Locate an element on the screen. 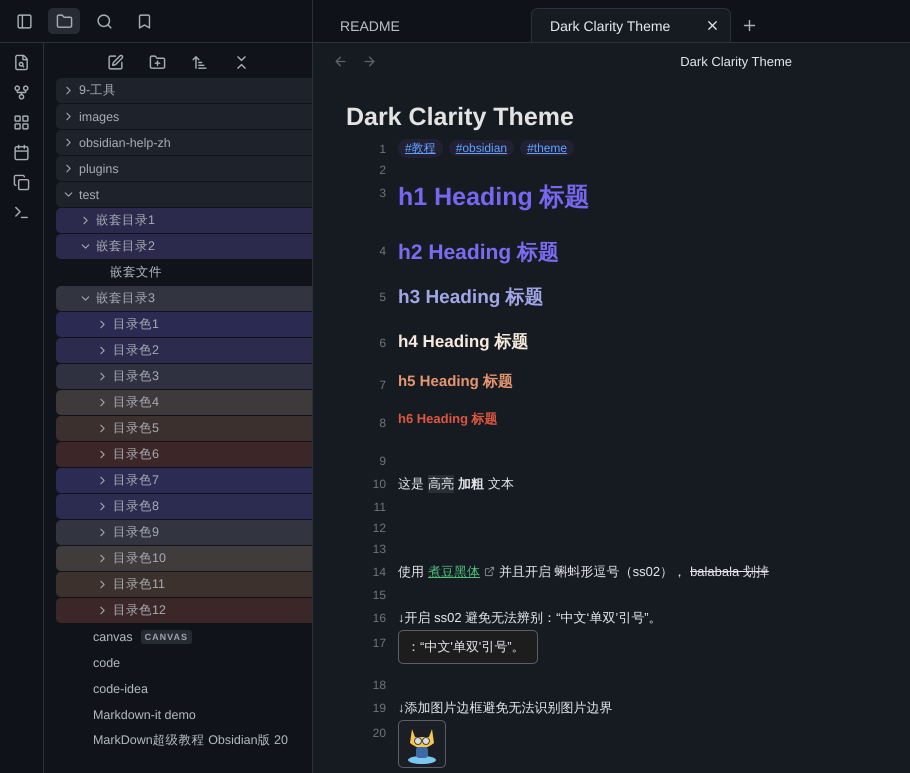 The image size is (910, 773). file-row: code is located at coordinates (184, 662).